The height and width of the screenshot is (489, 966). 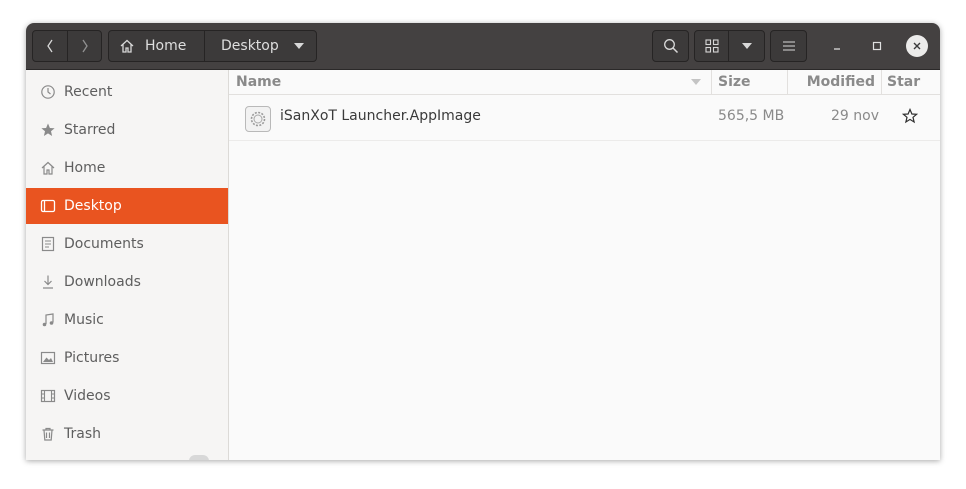 What do you see at coordinates (834, 82) in the screenshot?
I see `column-header-modified: Modified` at bounding box center [834, 82].